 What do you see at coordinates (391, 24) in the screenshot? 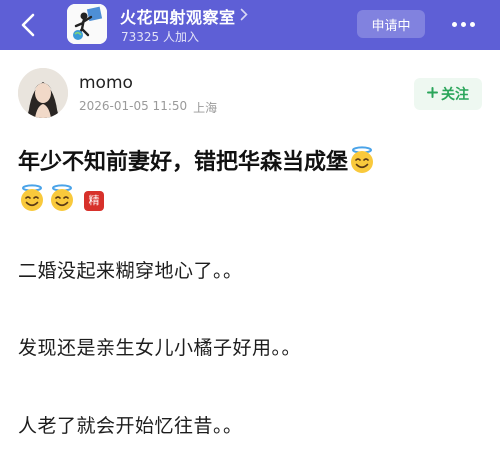
I see `apply-status-button: 申请中` at bounding box center [391, 24].